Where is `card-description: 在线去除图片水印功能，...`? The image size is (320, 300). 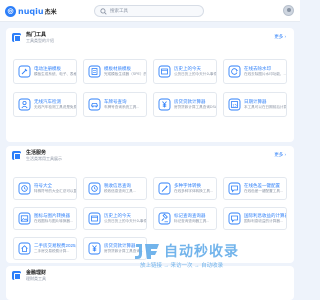
card-description: 在线去除图片水印功能，... is located at coordinates (265, 74).